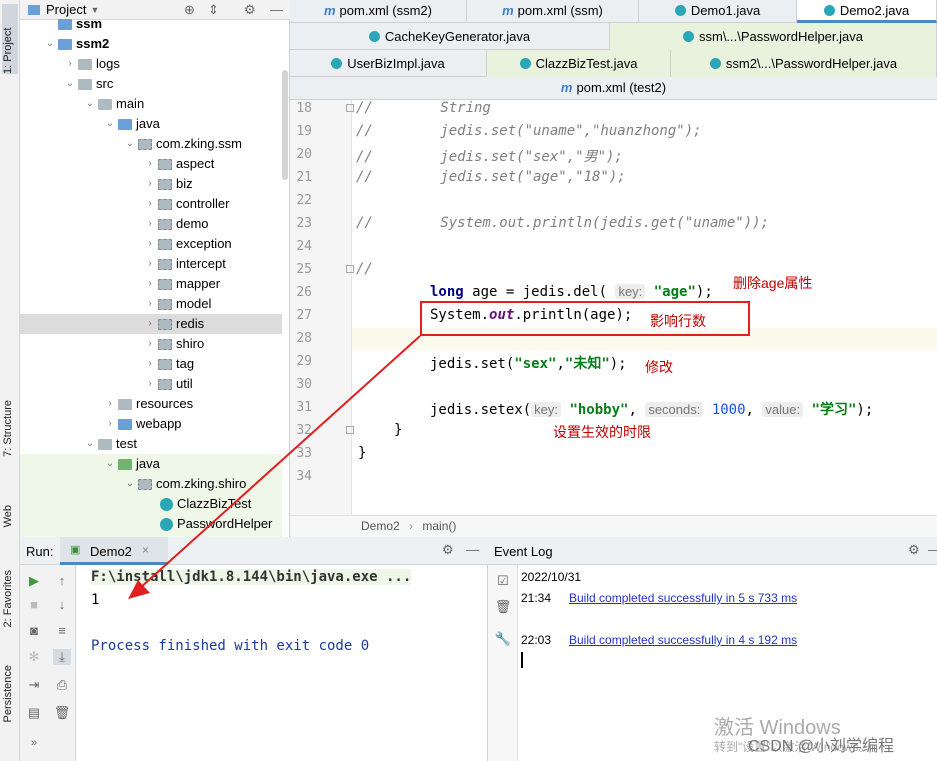 The image size is (937, 761). Describe the element at coordinates (491, 177) in the screenshot. I see `code-line-21: // jedis.set("age","18");` at that location.